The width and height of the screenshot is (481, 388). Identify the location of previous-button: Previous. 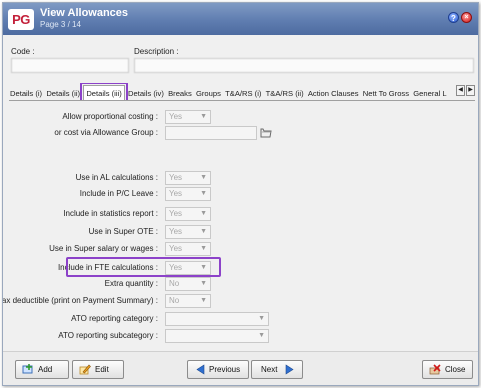
(218, 369).